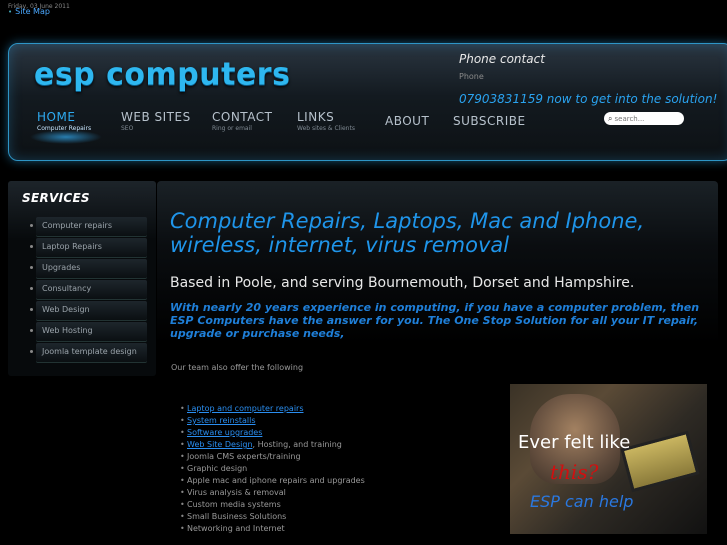 This screenshot has width=727, height=545. I want to click on list-item: Software upgrades, so click(272, 433).